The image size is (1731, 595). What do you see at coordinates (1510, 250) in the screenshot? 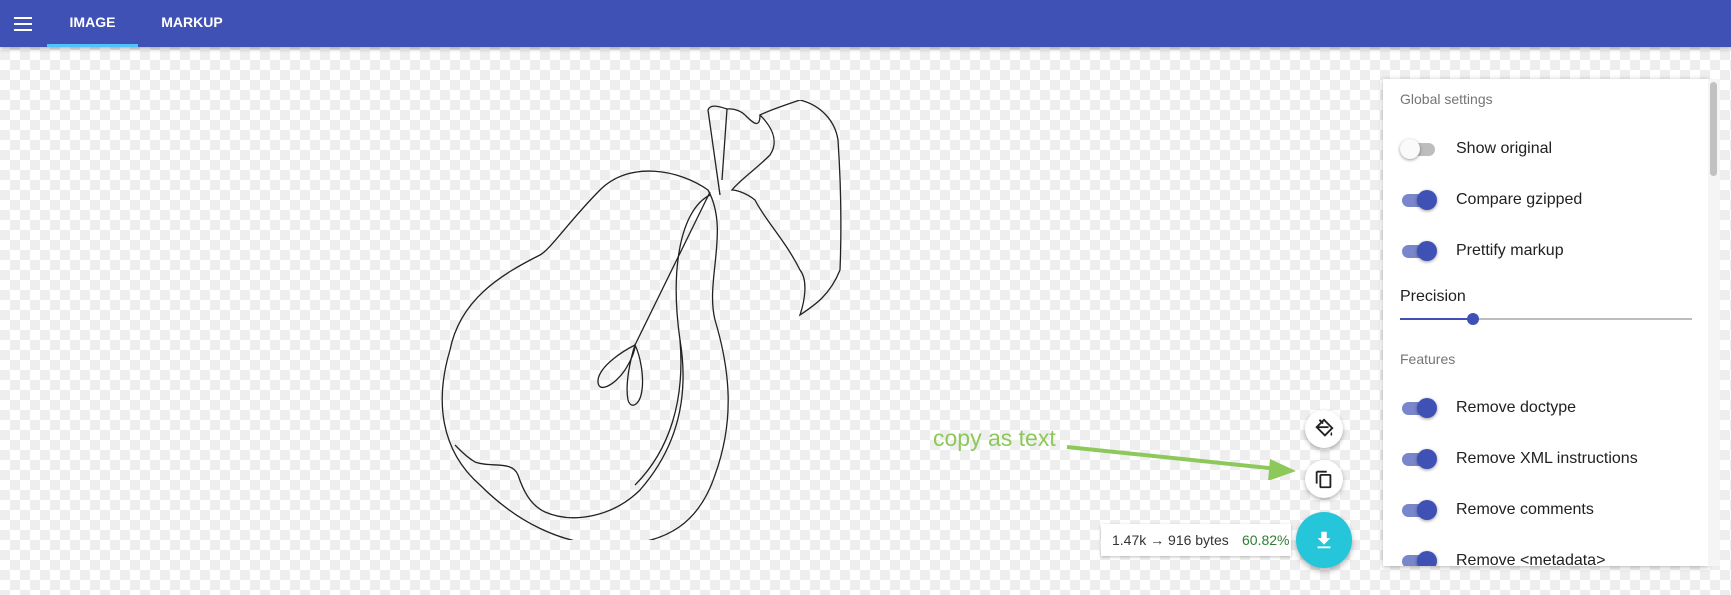
I see `toggle-label: Prettify markup` at bounding box center [1510, 250].